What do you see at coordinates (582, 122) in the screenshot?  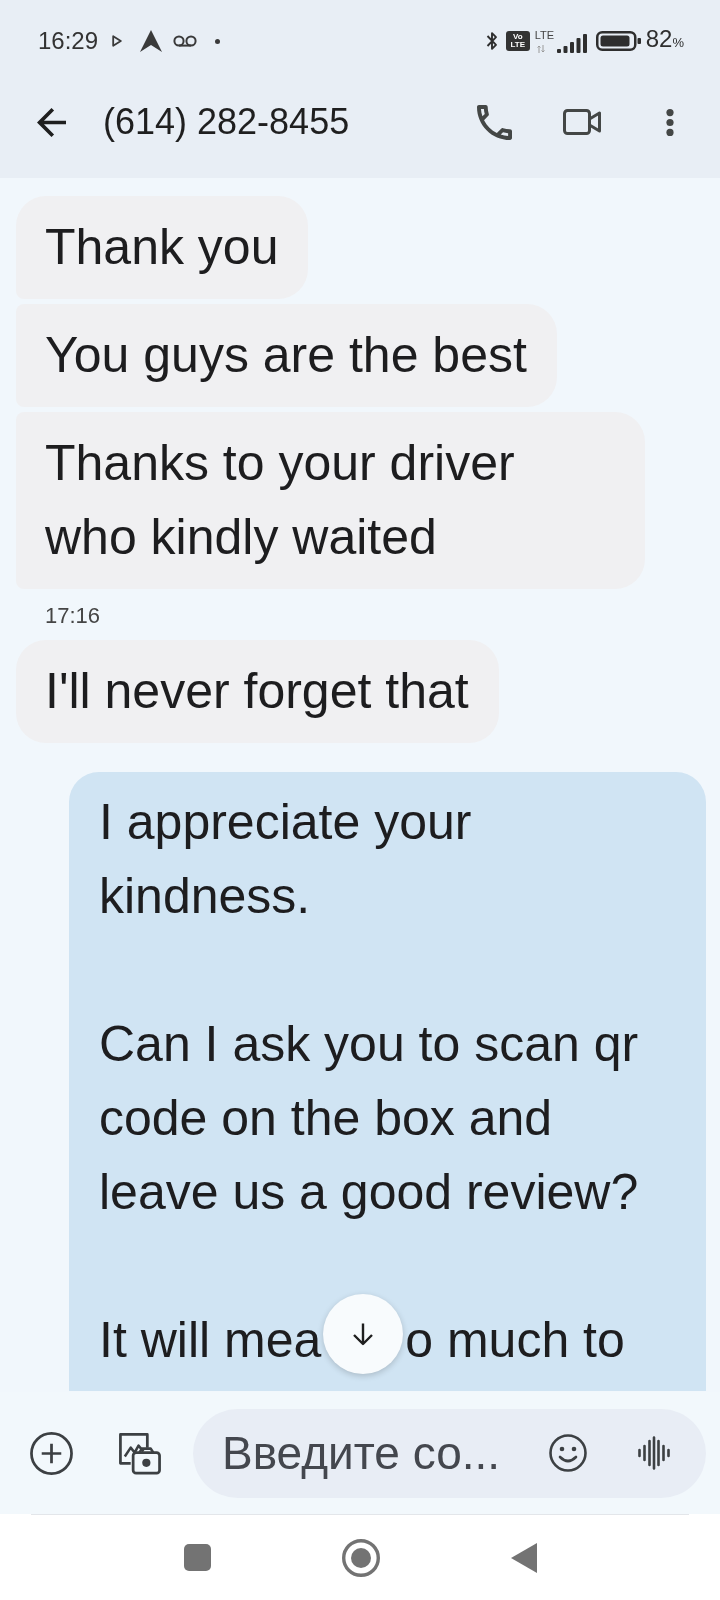 I see `video-camera-icon` at bounding box center [582, 122].